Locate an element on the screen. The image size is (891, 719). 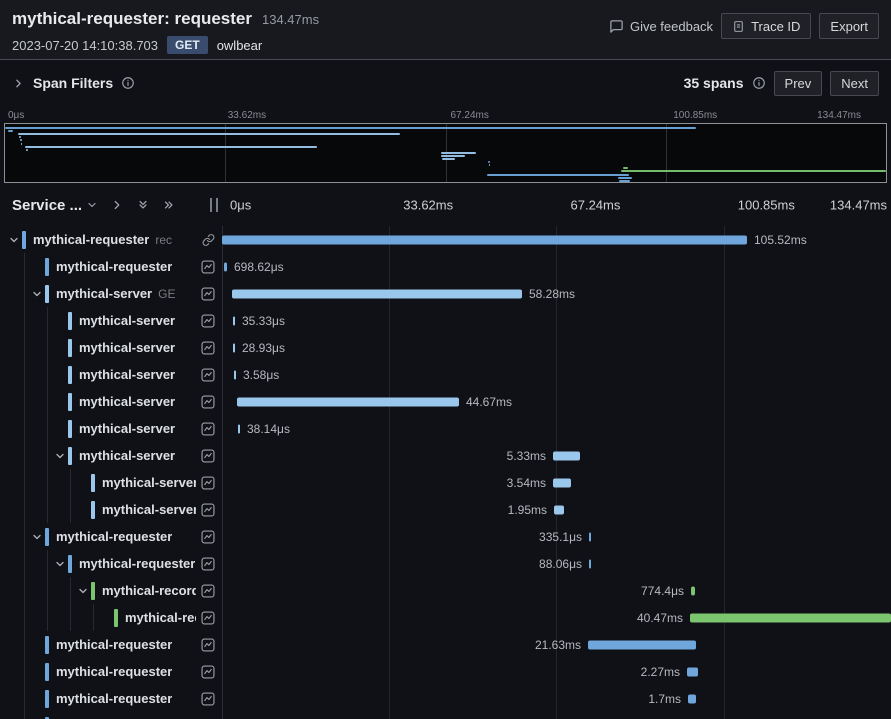
column-resize-handle is located at coordinates (214, 205).